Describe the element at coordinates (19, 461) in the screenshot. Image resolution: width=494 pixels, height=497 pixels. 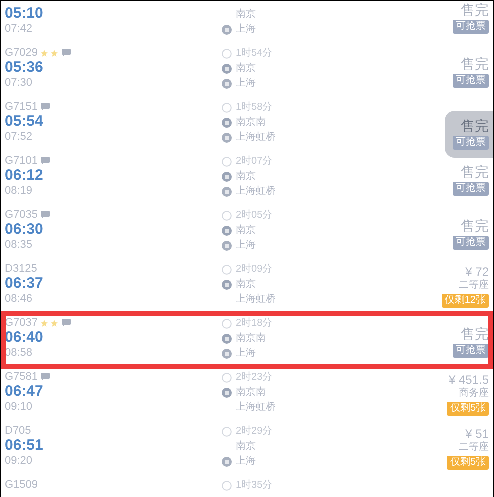
I see `arrival-time: 09:20` at that location.